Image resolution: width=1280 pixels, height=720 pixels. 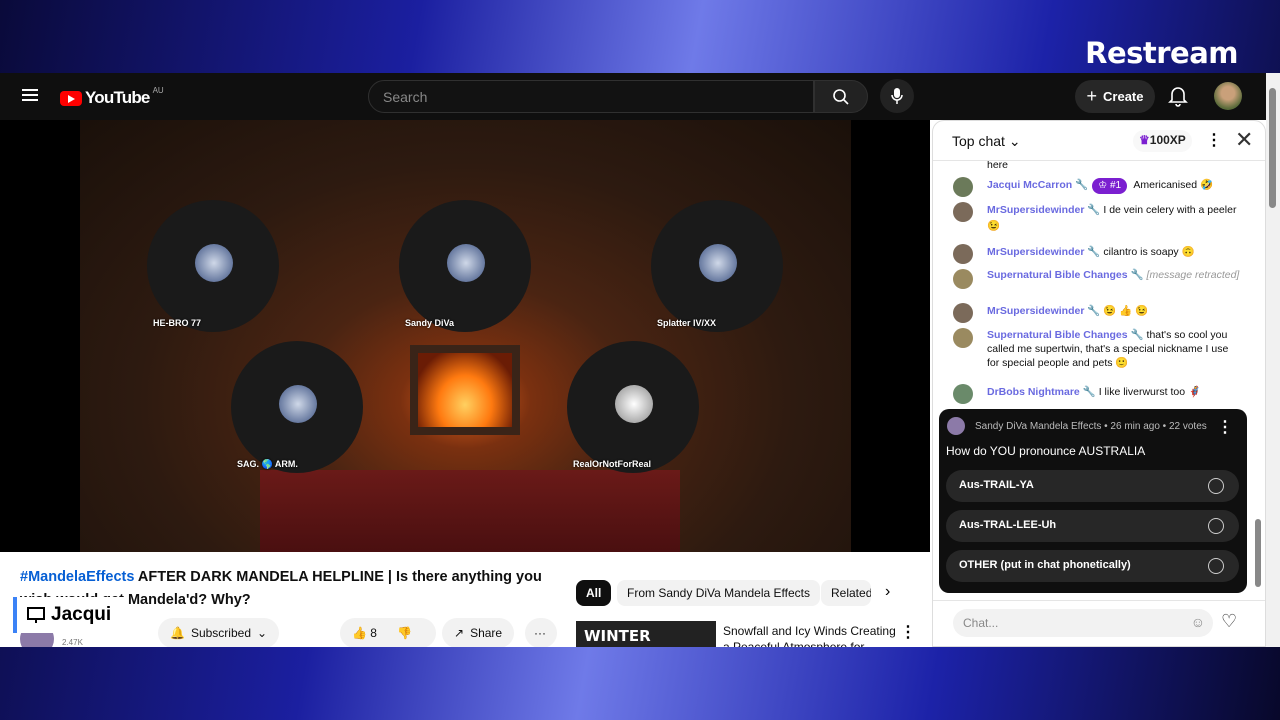 I want to click on name-overlay: Jacqui, so click(x=70, y=615).